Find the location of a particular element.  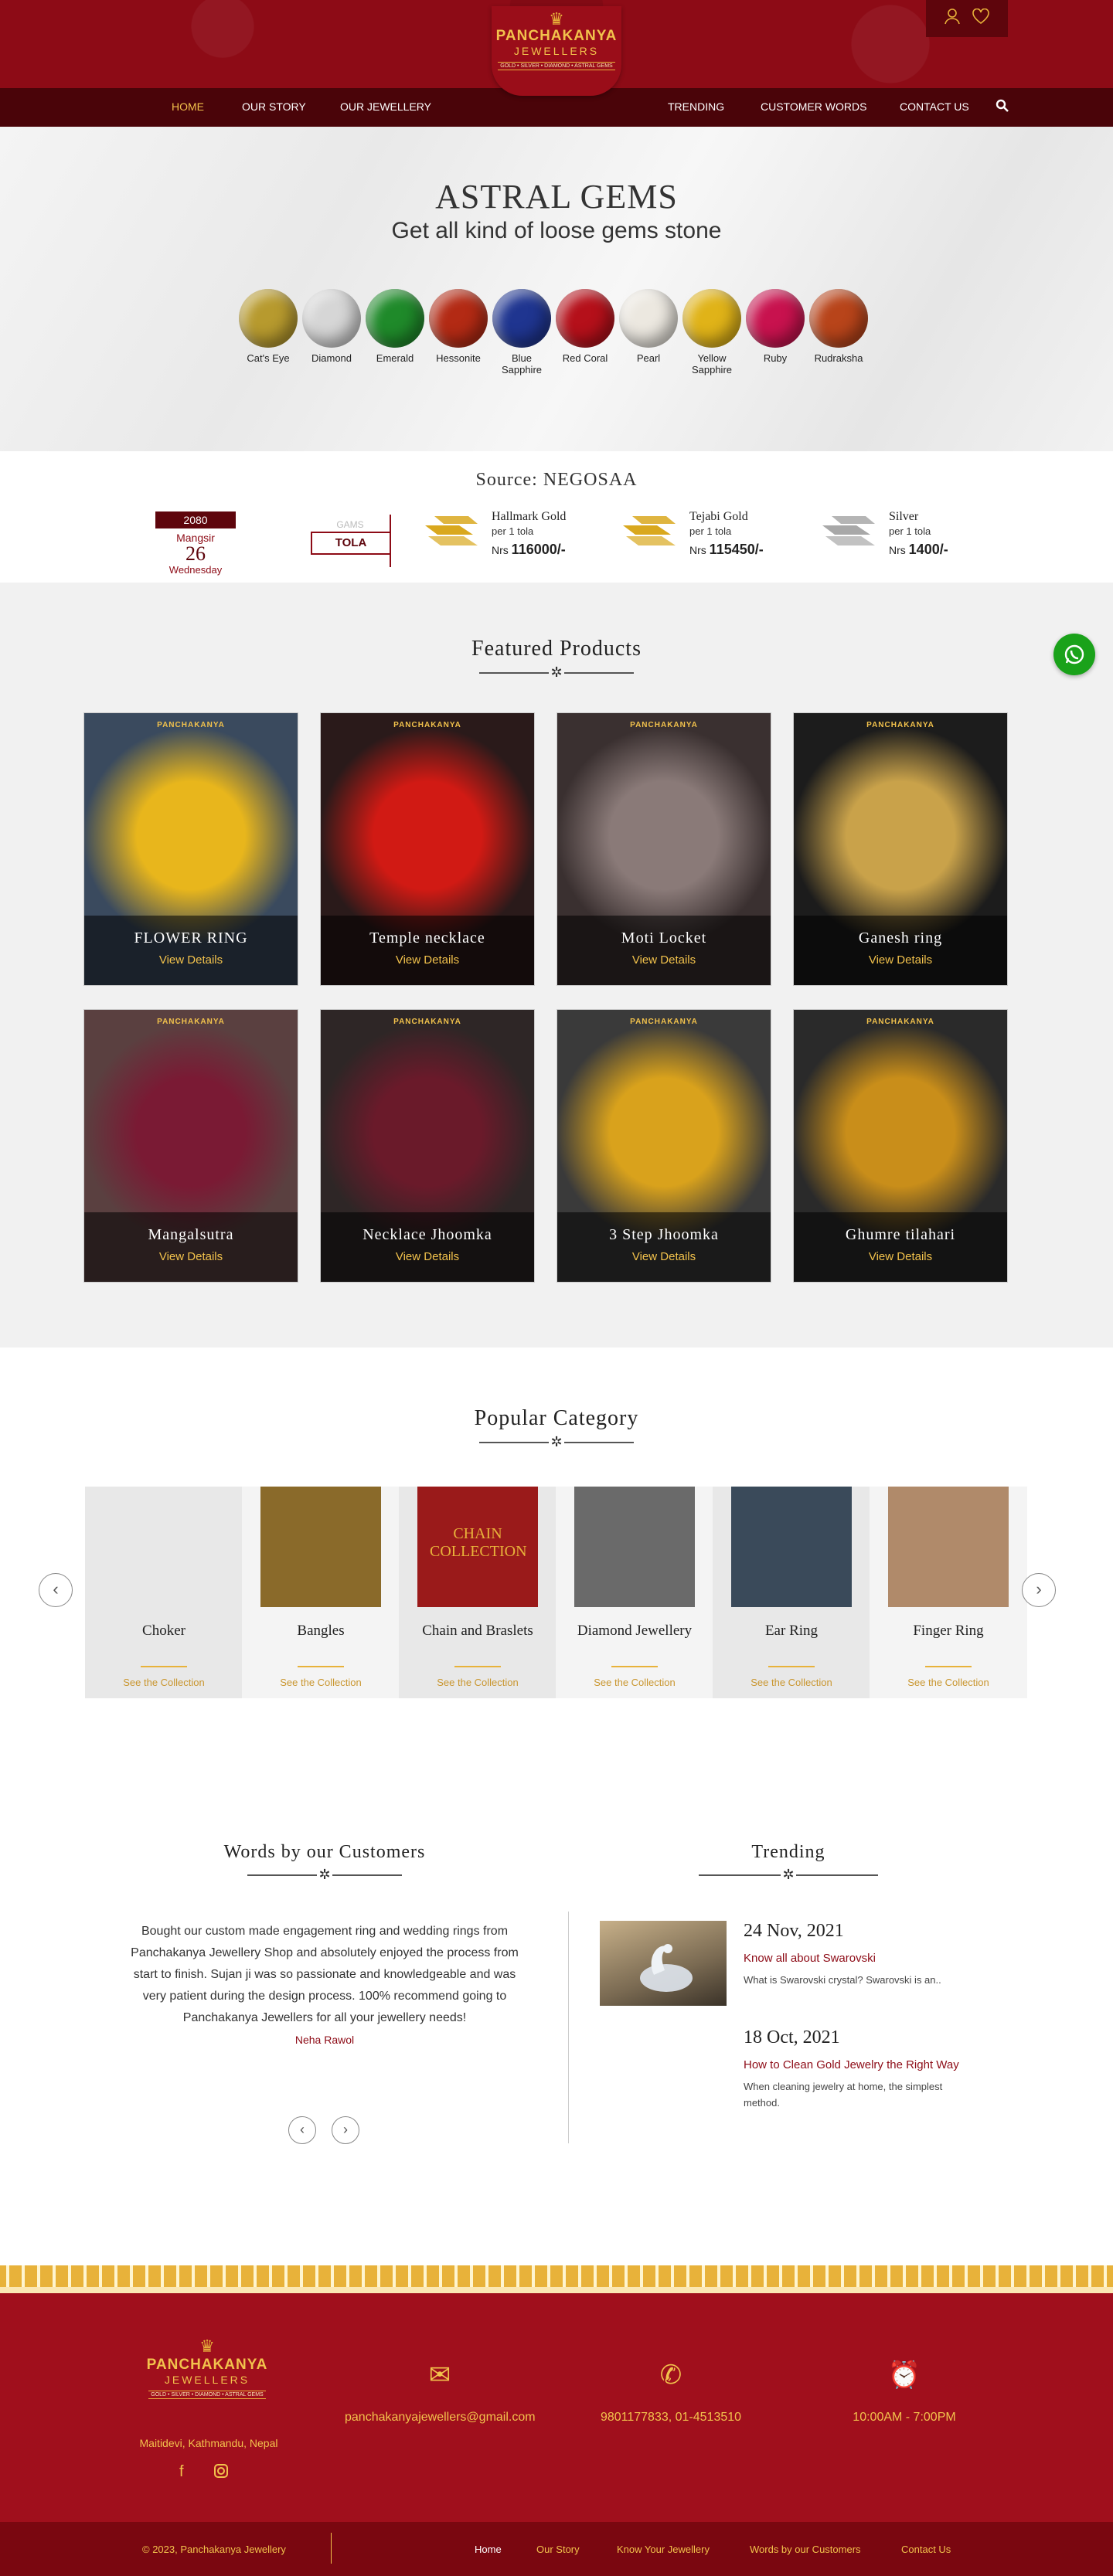

gem-item: Ruby is located at coordinates (775, 332).